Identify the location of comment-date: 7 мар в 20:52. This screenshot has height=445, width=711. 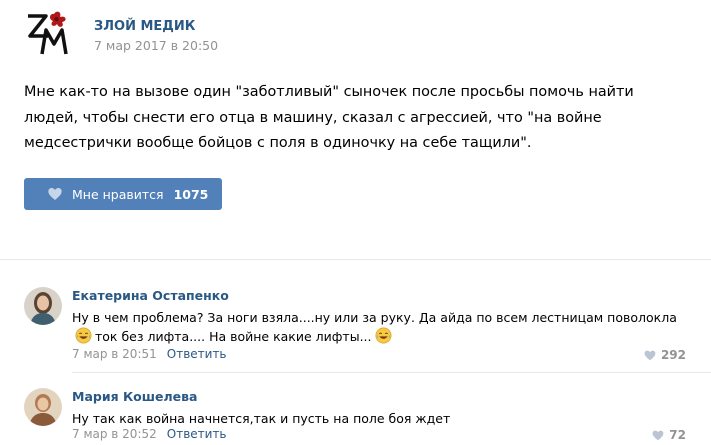
(114, 434).